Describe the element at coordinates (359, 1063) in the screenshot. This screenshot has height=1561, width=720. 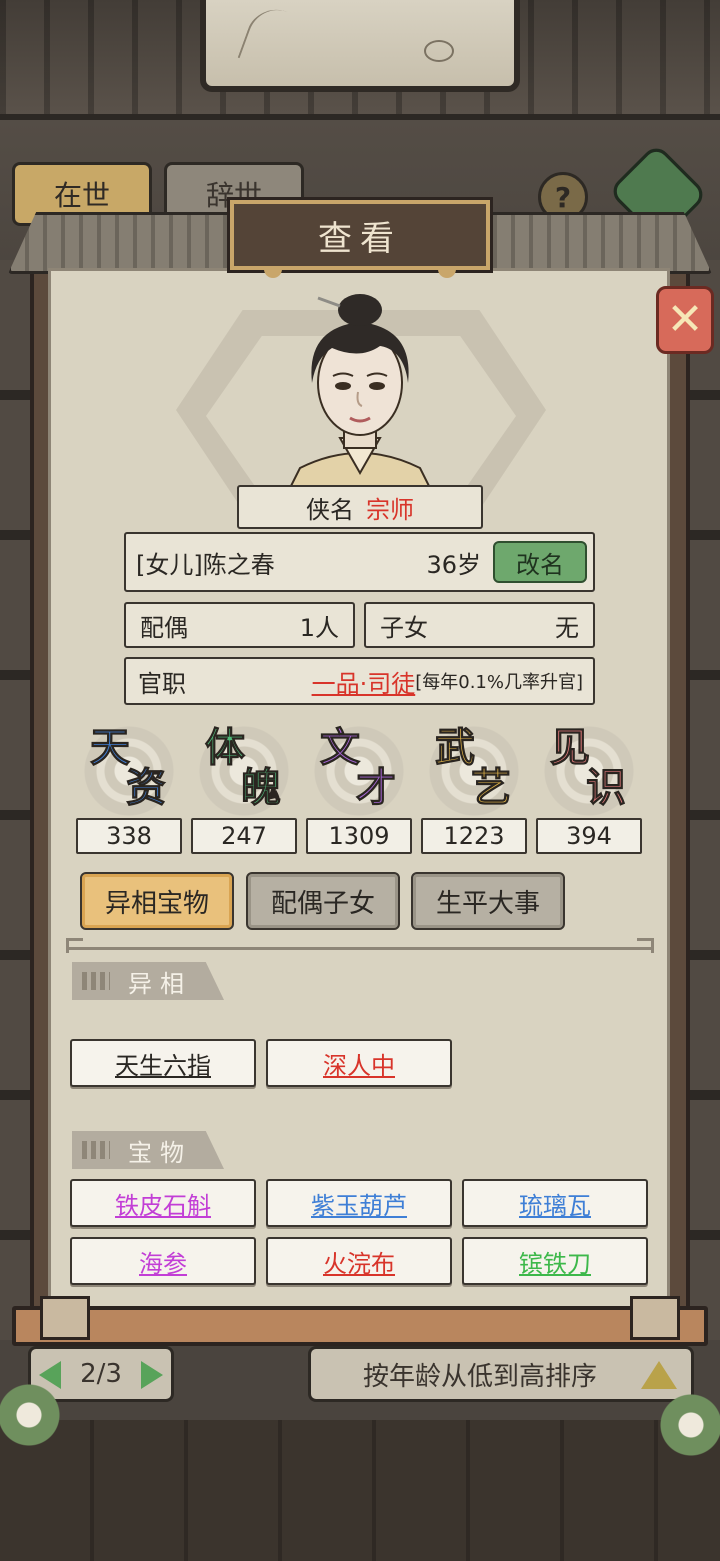
I see `trait-item: 深人中` at that location.